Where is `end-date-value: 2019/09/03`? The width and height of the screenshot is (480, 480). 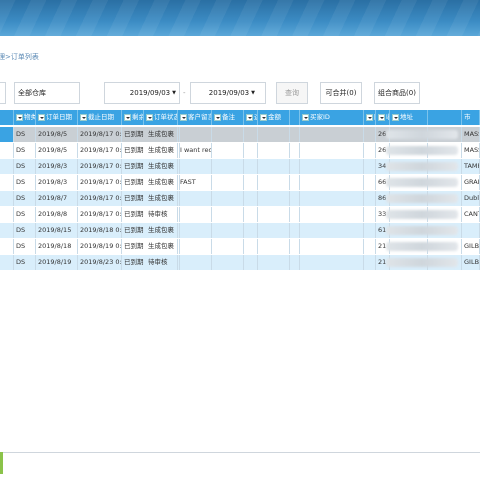
end-date-value: 2019/09/03 is located at coordinates (229, 93).